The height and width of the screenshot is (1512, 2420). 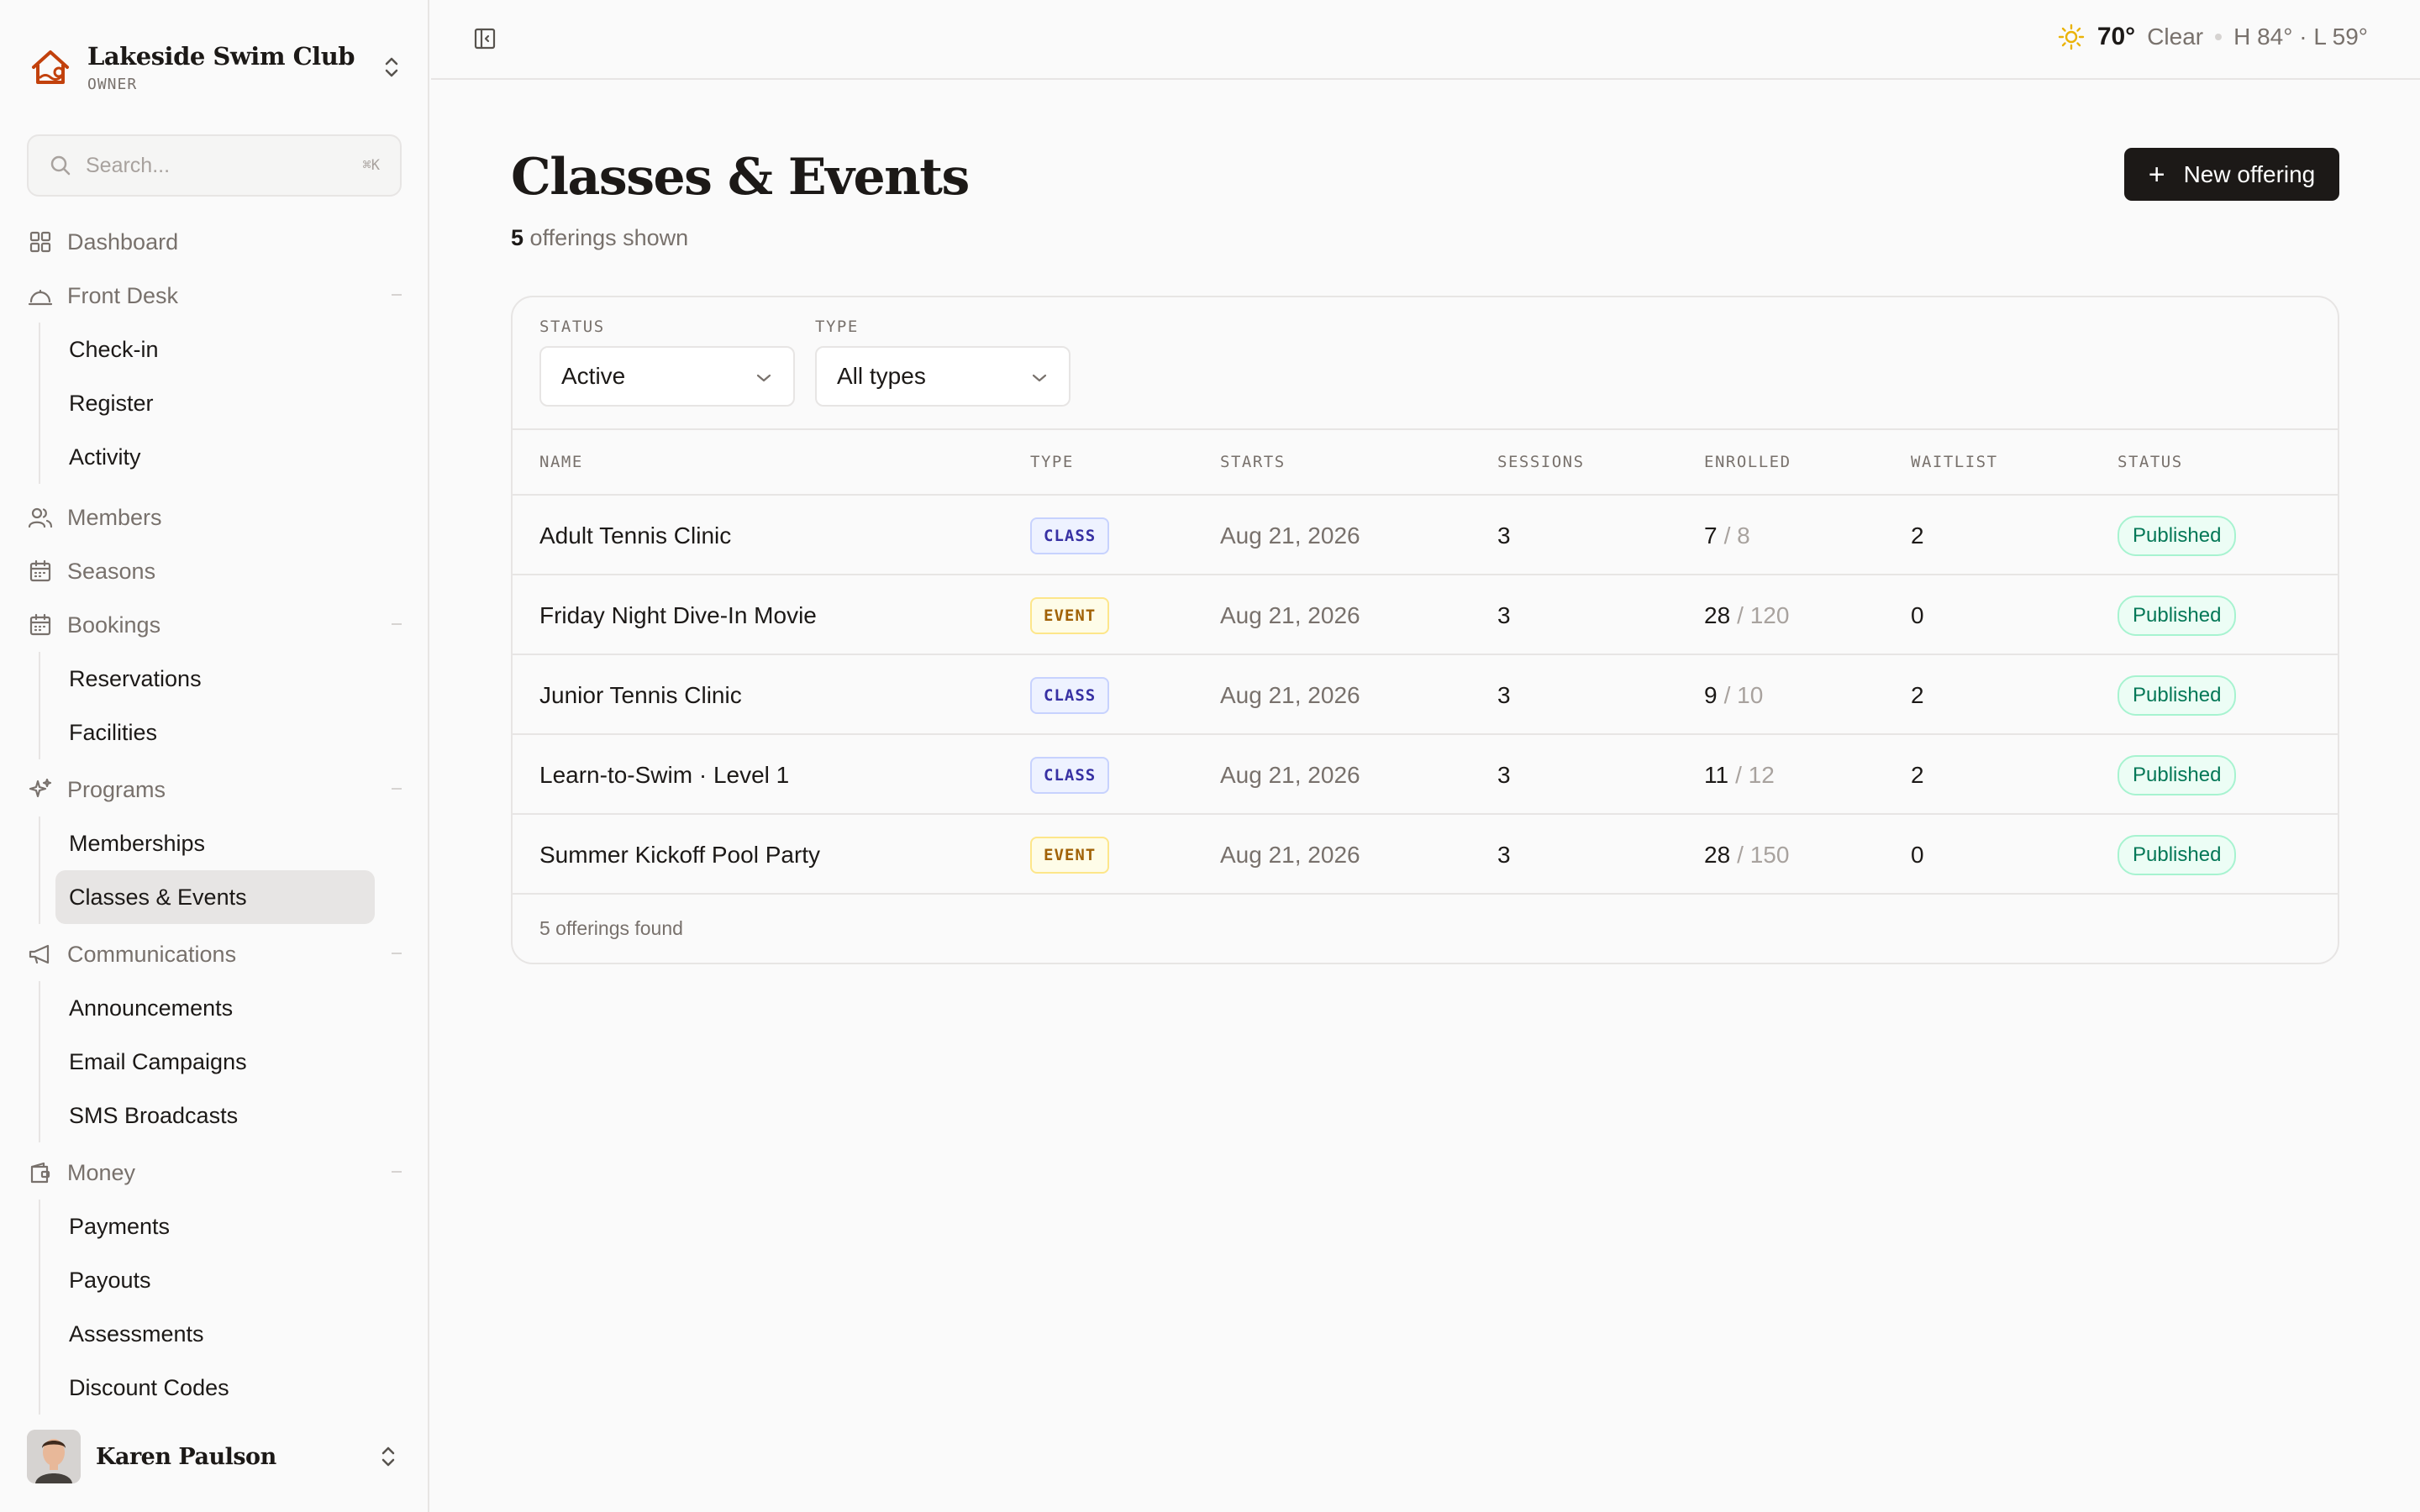 I want to click on wallet-icon, so click(x=40, y=1172).